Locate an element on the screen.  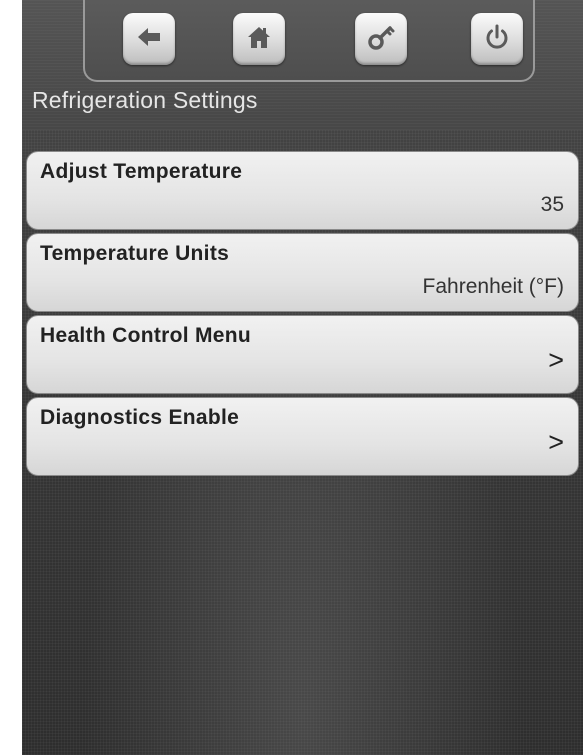
power-icon is located at coordinates (497, 39).